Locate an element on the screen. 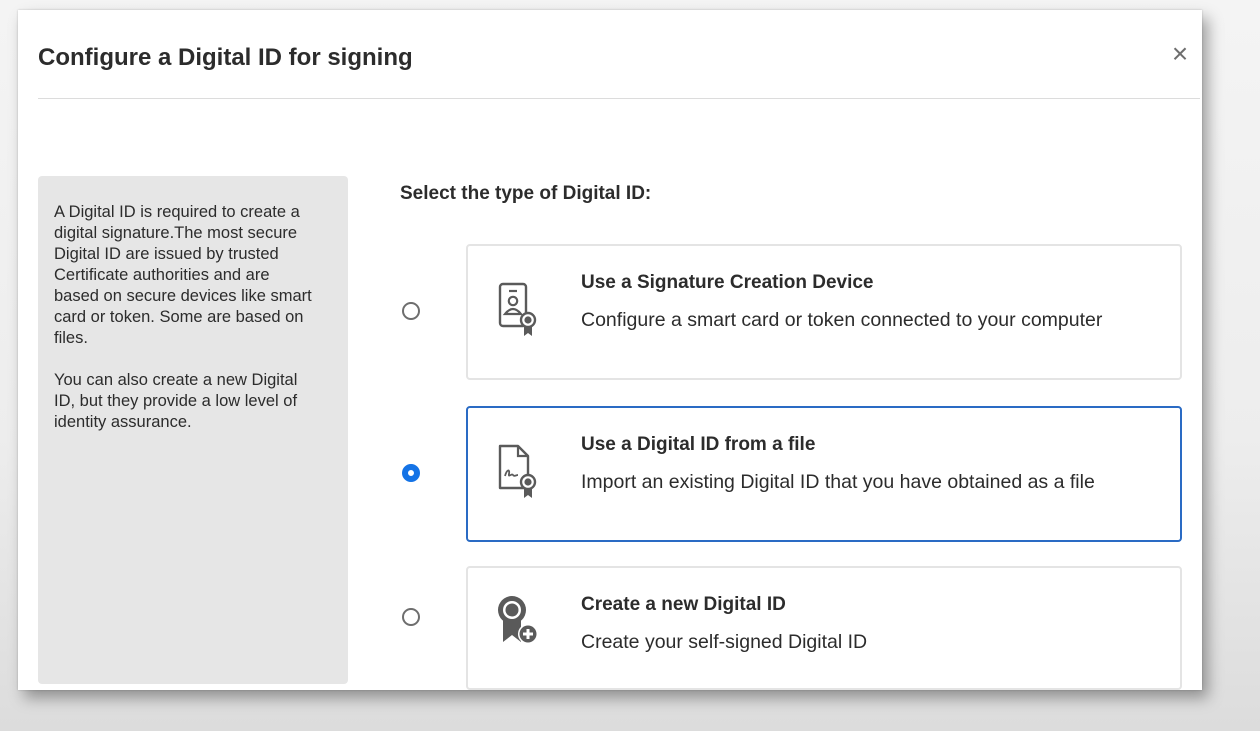 The height and width of the screenshot is (731, 1260). dialog-title: Configure a Digital ID for signing is located at coordinates (225, 57).